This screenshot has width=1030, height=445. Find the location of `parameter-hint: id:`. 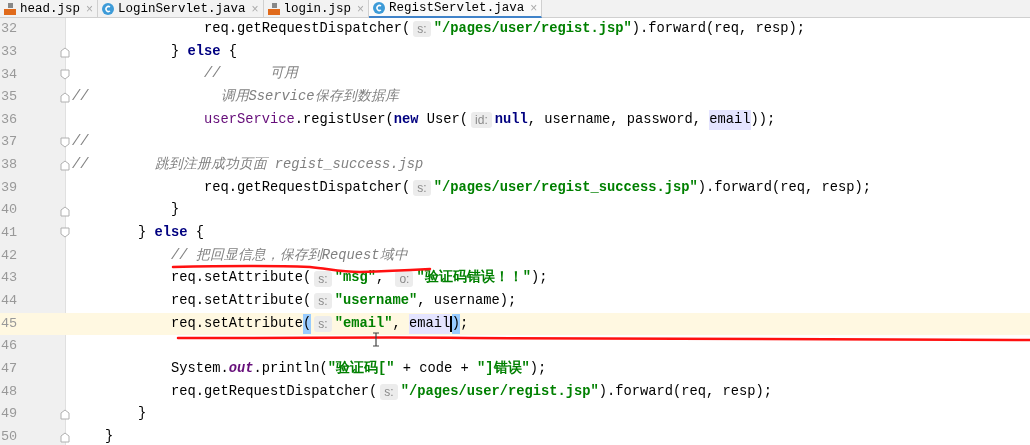

parameter-hint: id: is located at coordinates (481, 119).